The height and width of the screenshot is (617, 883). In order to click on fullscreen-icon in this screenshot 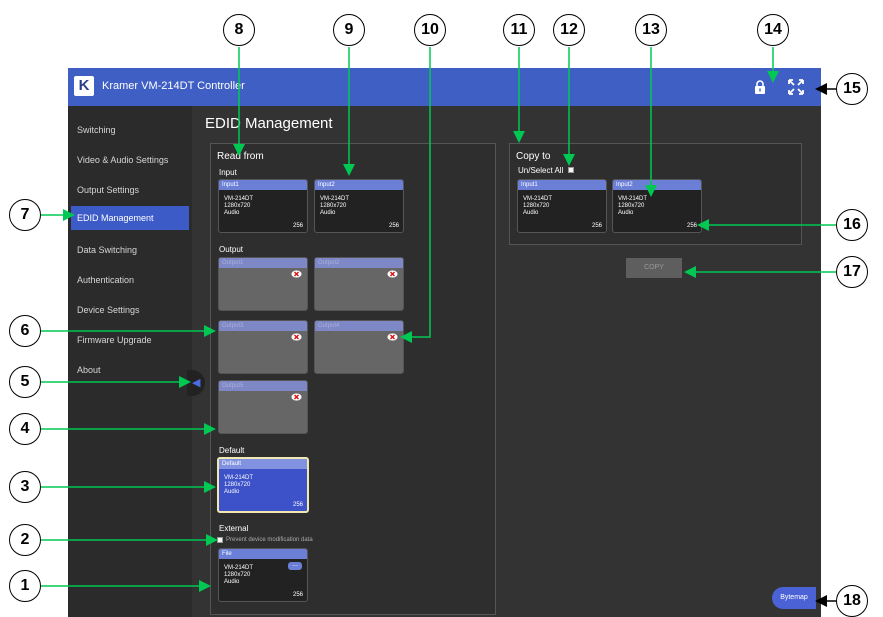, I will do `click(796, 87)`.